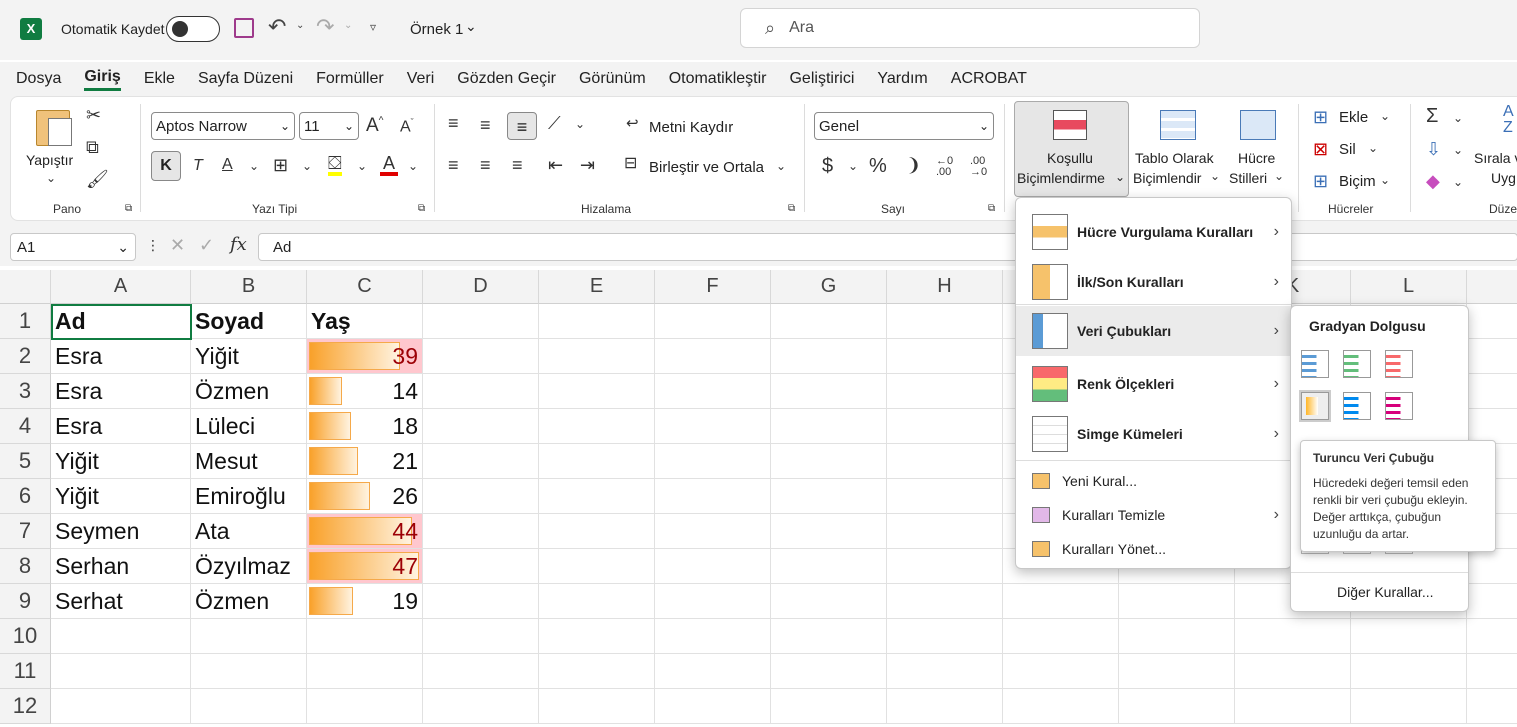  Describe the element at coordinates (249, 287) in the screenshot. I see `column-header: B` at that location.